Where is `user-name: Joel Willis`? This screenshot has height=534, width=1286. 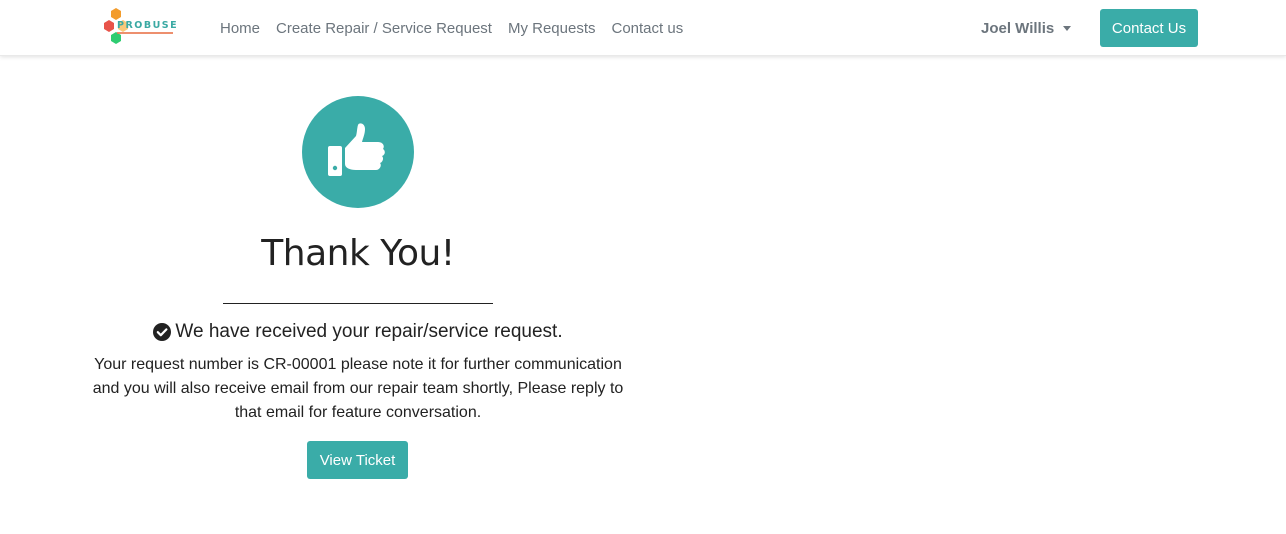 user-name: Joel Willis is located at coordinates (1018, 28).